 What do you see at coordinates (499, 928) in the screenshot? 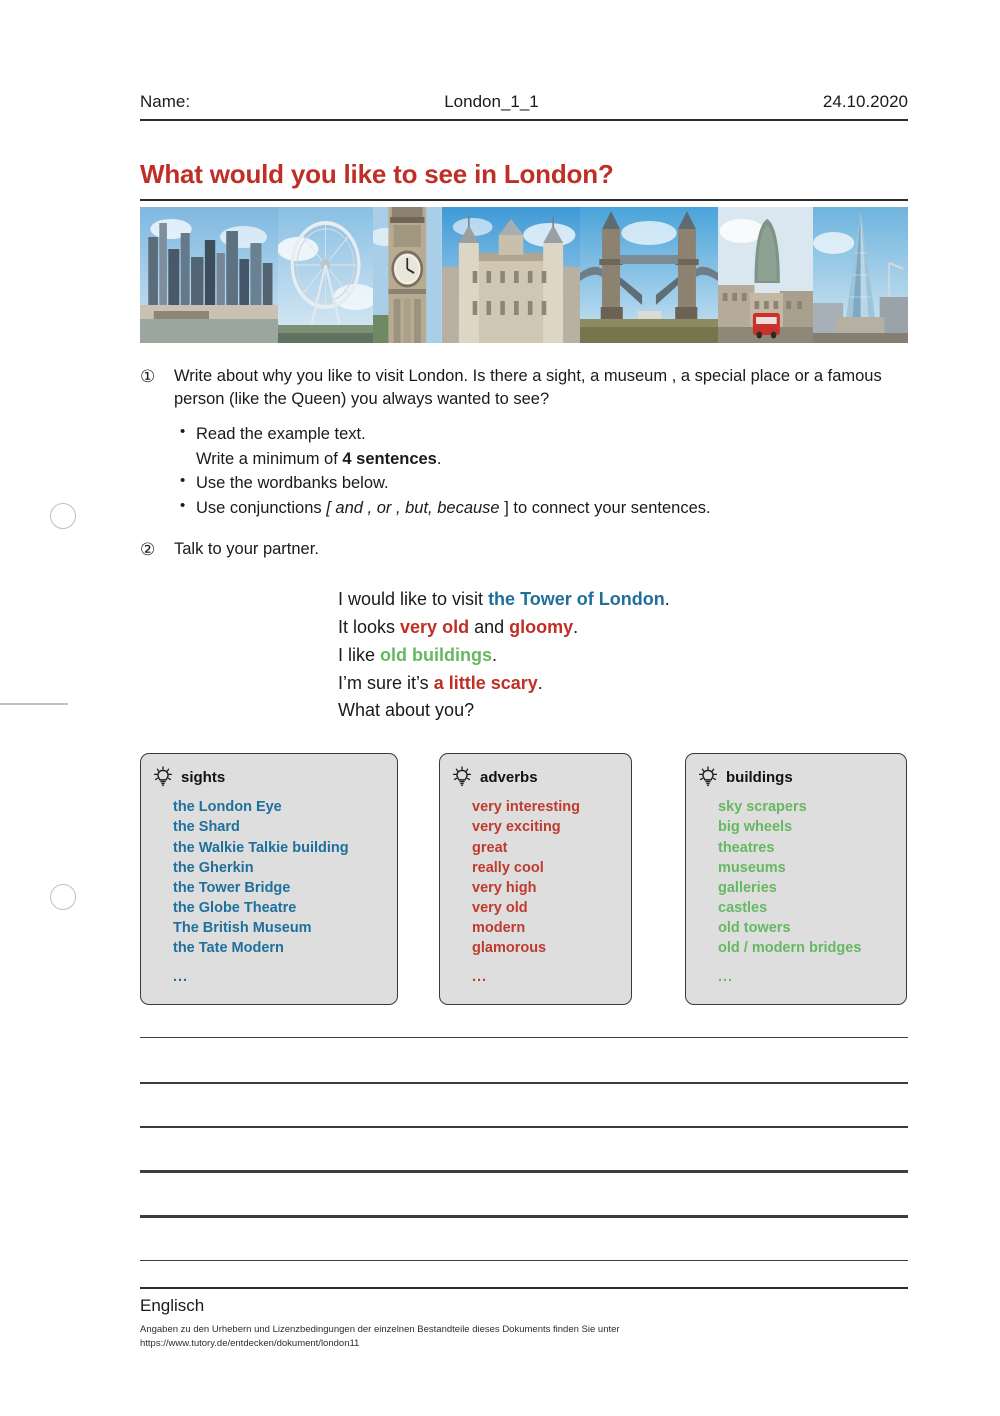
I see `list-item: modern` at bounding box center [499, 928].